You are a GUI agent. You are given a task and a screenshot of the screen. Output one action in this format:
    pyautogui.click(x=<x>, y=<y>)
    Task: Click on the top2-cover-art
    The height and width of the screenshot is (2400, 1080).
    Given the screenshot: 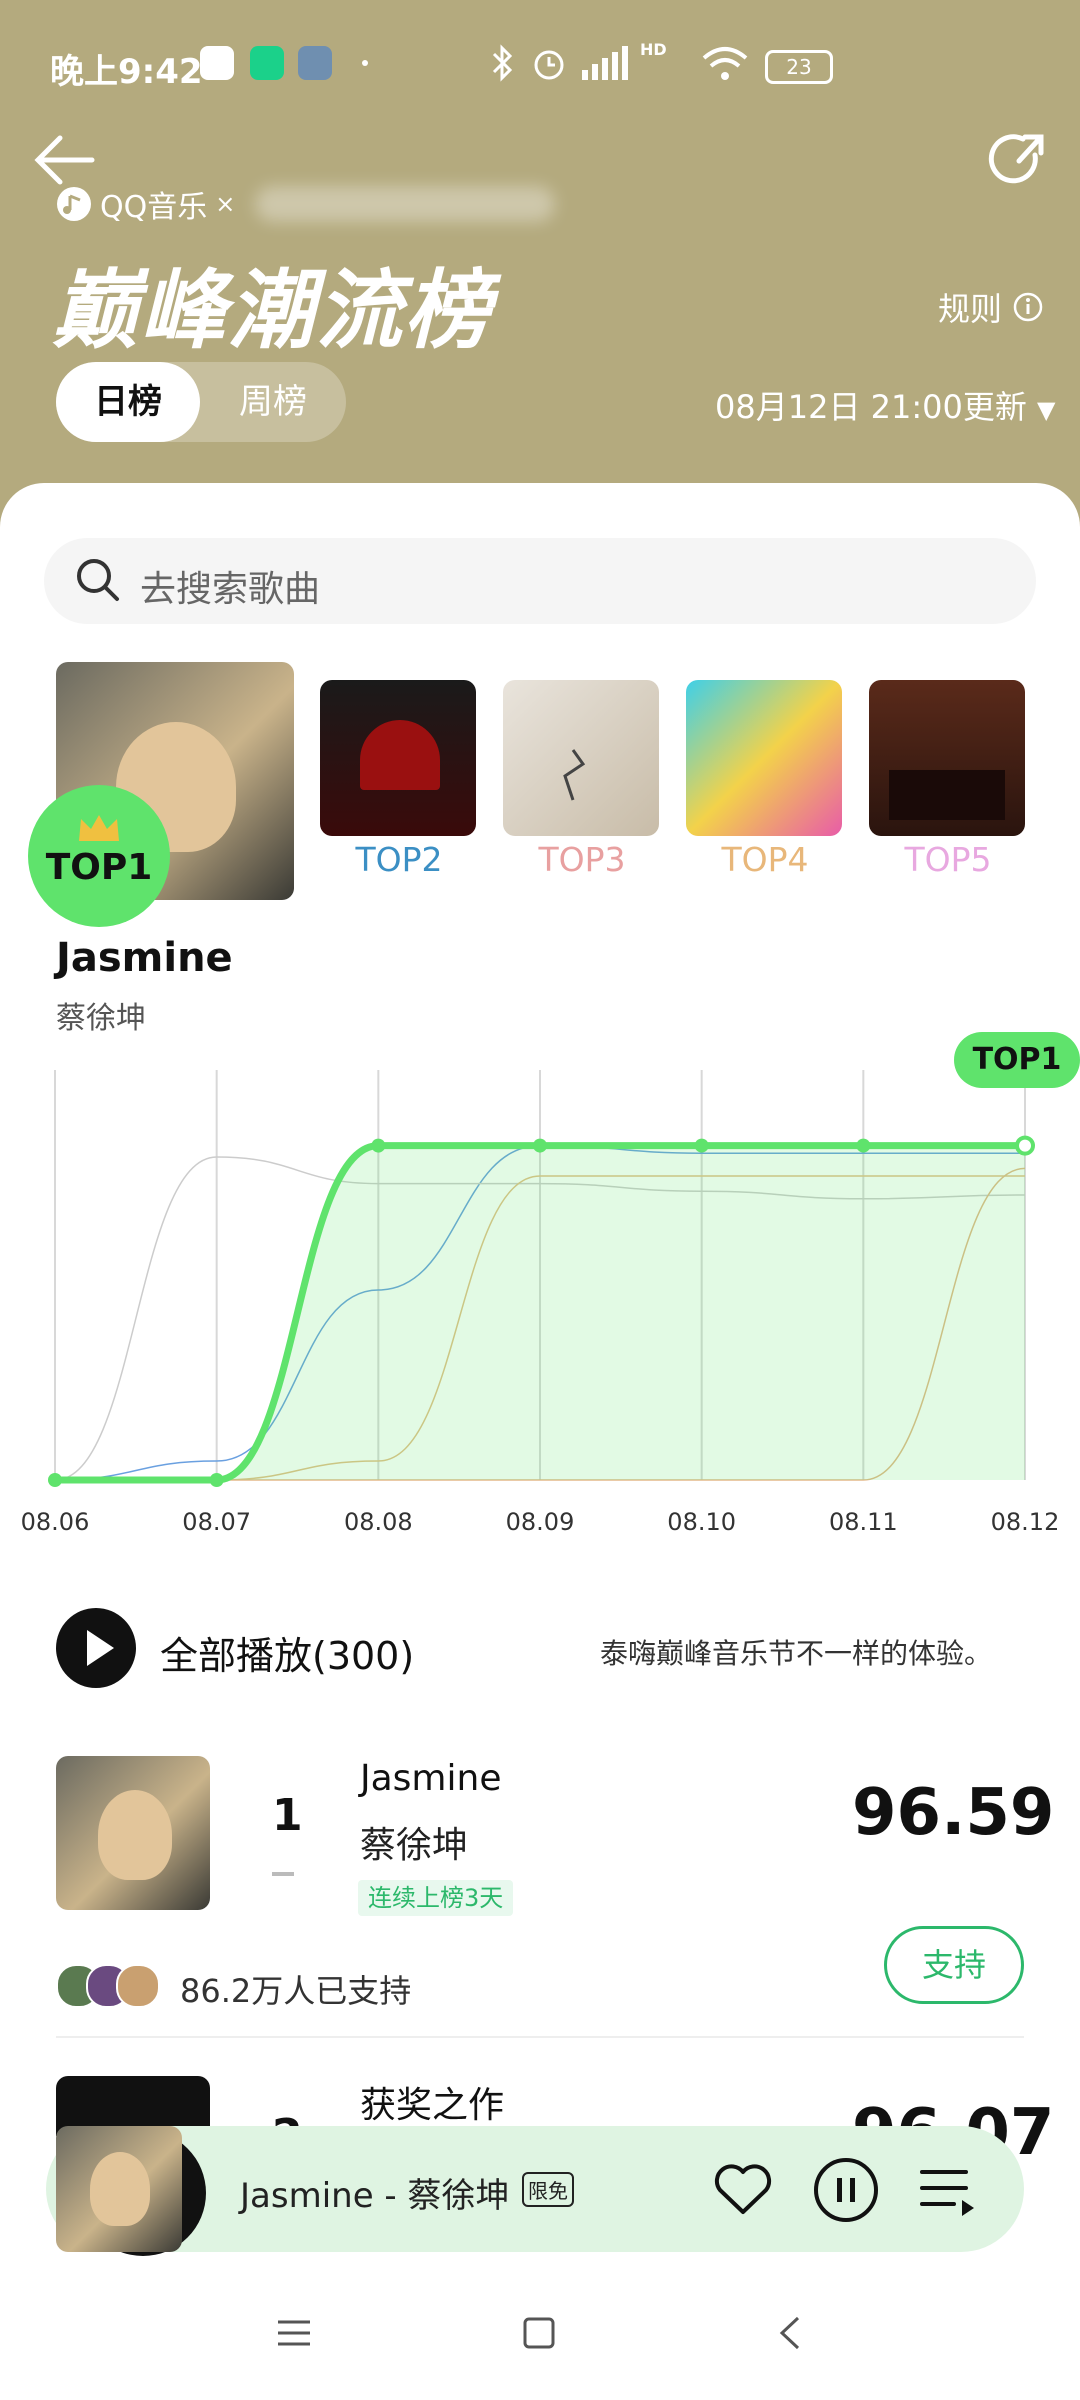 What is the action you would take?
    pyautogui.click(x=398, y=758)
    